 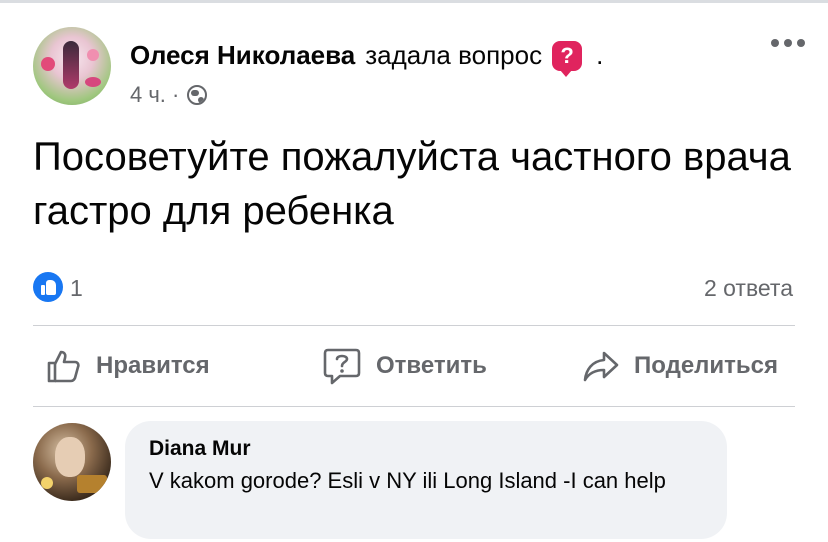 What do you see at coordinates (63, 366) in the screenshot?
I see `thumbs-up-icon` at bounding box center [63, 366].